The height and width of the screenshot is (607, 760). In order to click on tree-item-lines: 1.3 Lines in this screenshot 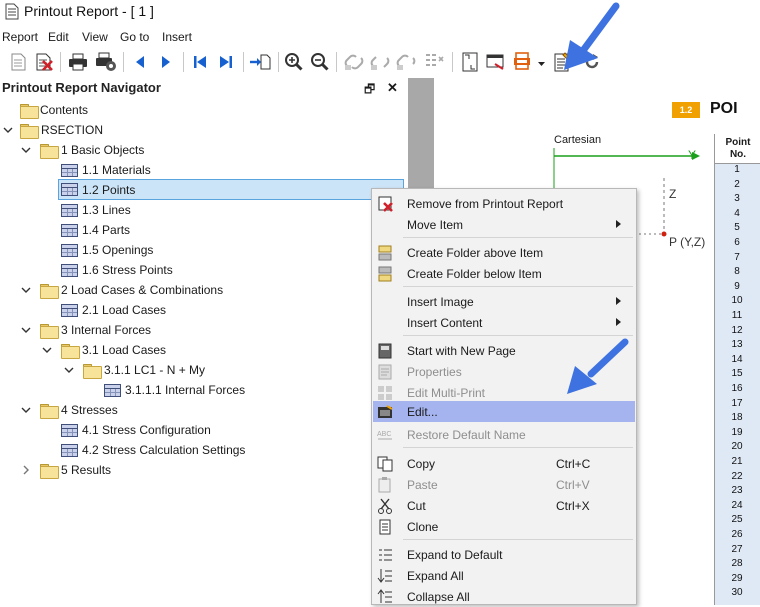, I will do `click(96, 210)`.